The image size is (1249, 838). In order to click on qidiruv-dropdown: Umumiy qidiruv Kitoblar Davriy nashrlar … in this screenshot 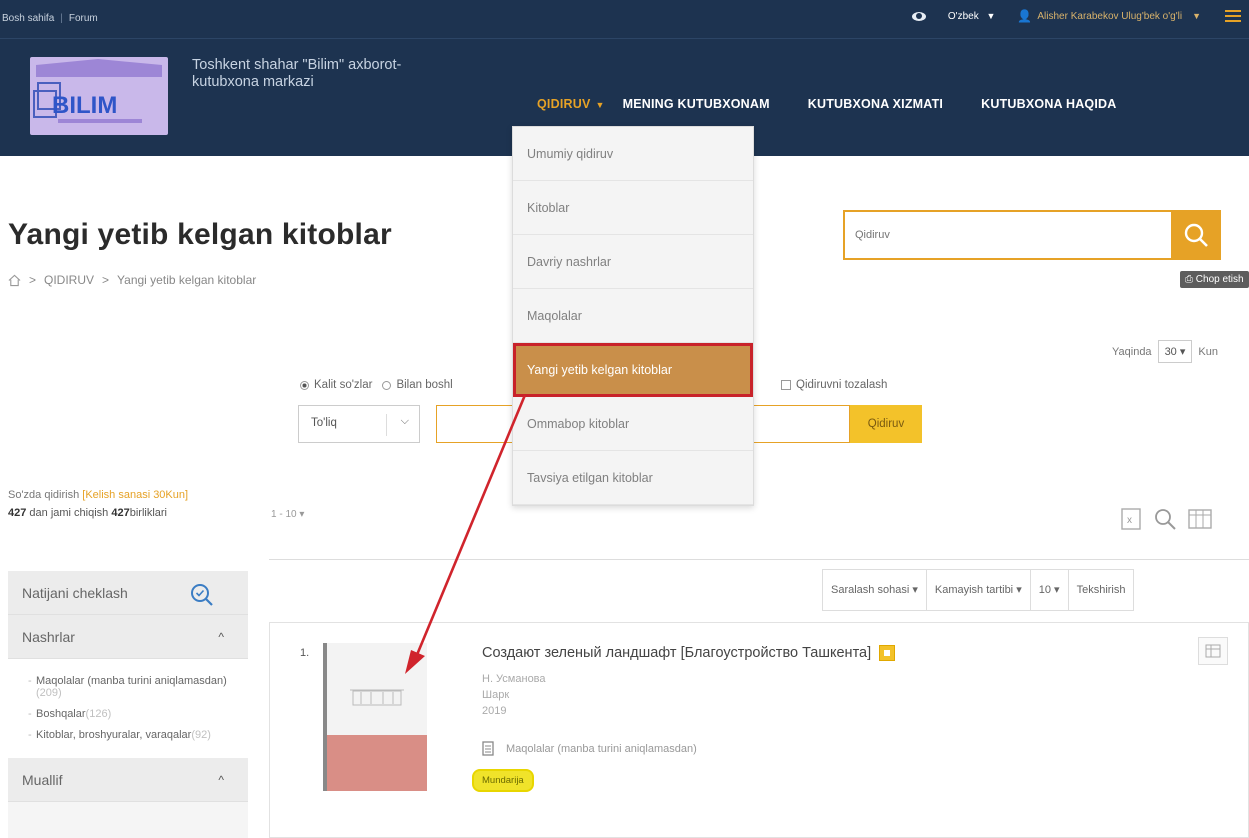, I will do `click(633, 316)`.